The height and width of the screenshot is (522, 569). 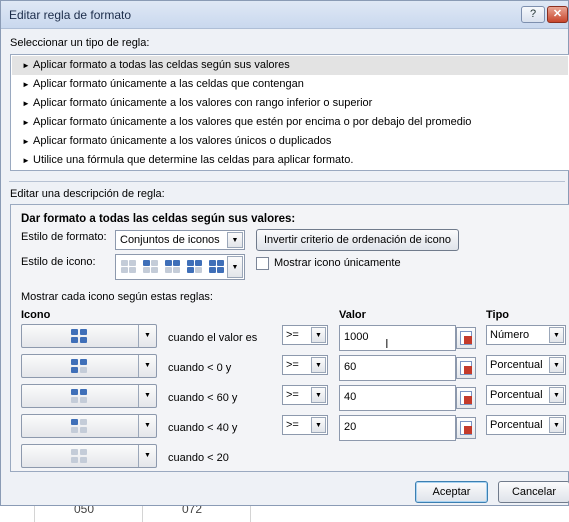 What do you see at coordinates (397, 398) in the screenshot?
I see `value-input: 40` at bounding box center [397, 398].